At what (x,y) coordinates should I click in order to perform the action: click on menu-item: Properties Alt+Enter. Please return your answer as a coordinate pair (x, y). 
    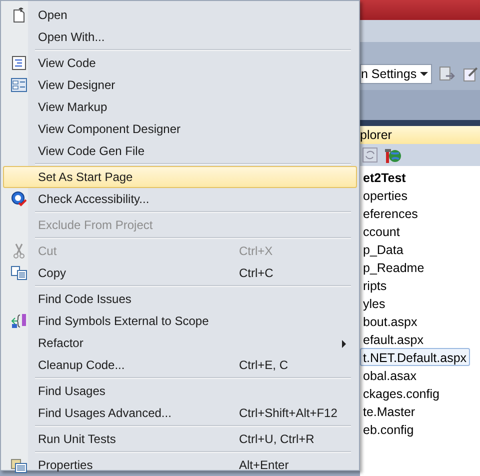
    Looking at the image, I should click on (180, 465).